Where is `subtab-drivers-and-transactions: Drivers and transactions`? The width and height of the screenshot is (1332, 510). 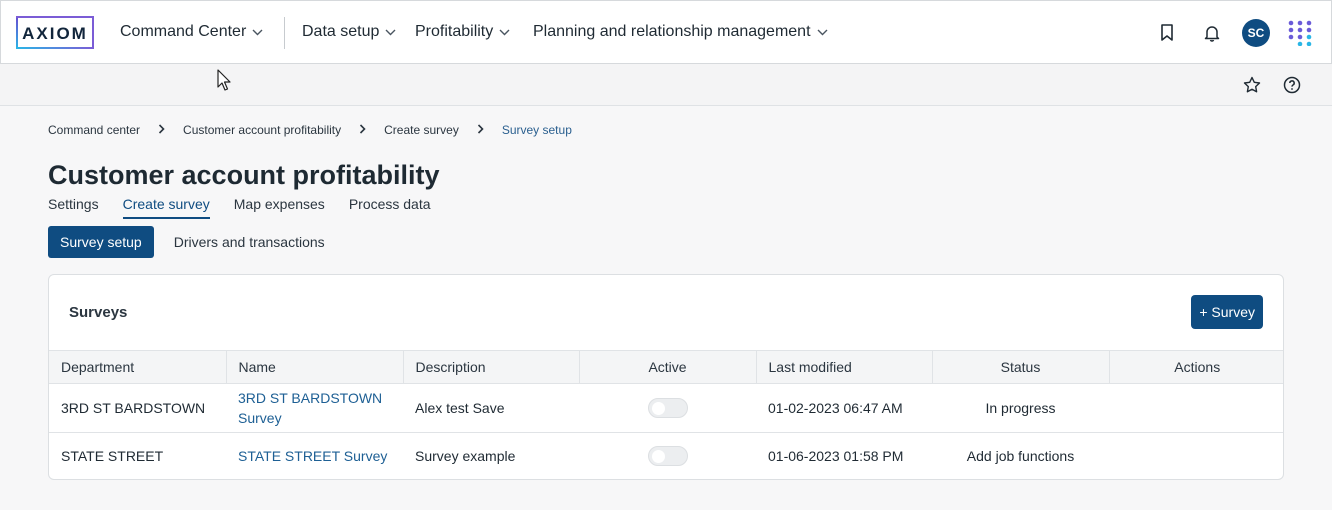 subtab-drivers-and-transactions: Drivers and transactions is located at coordinates (249, 242).